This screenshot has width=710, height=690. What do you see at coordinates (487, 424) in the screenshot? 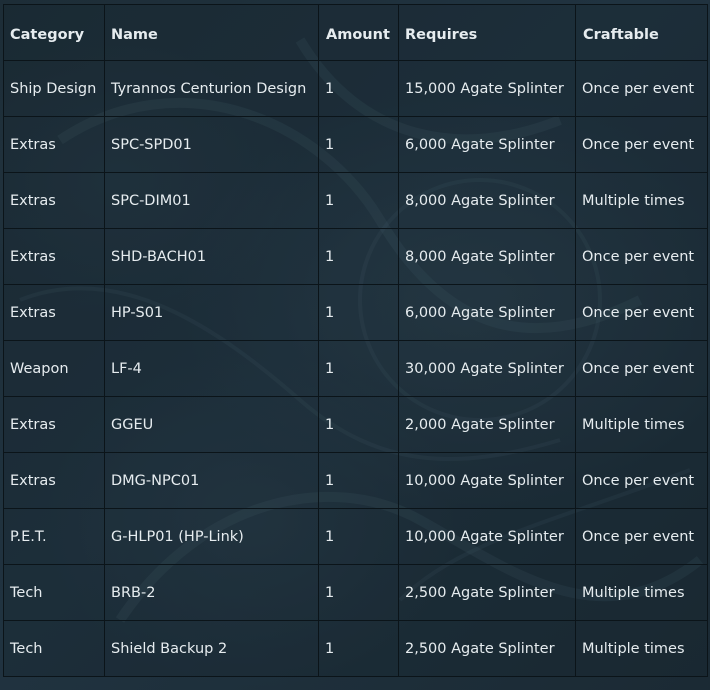
I see `cell-requires: 2,000 Agate Splinter` at bounding box center [487, 424].